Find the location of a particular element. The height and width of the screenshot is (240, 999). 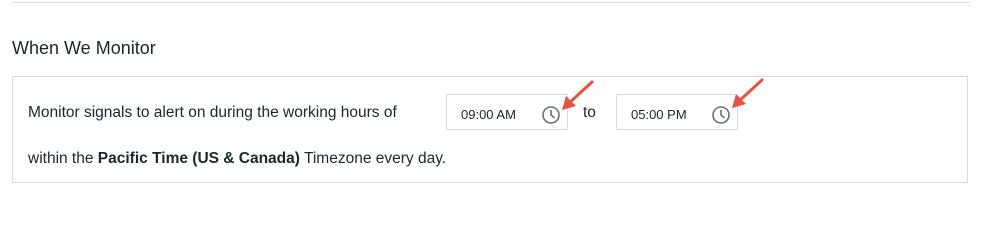

end-time-picker: 05:00 PM is located at coordinates (677, 112).